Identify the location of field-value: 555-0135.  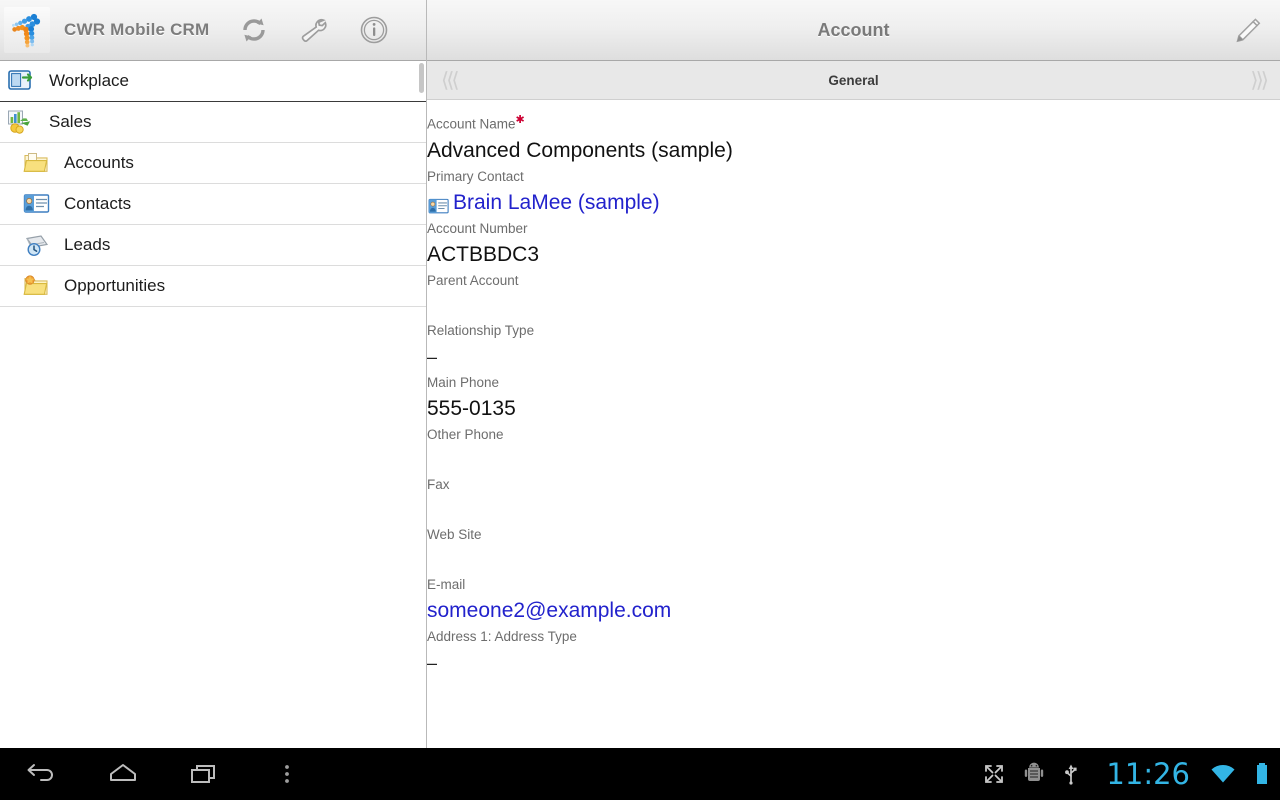
(471, 408).